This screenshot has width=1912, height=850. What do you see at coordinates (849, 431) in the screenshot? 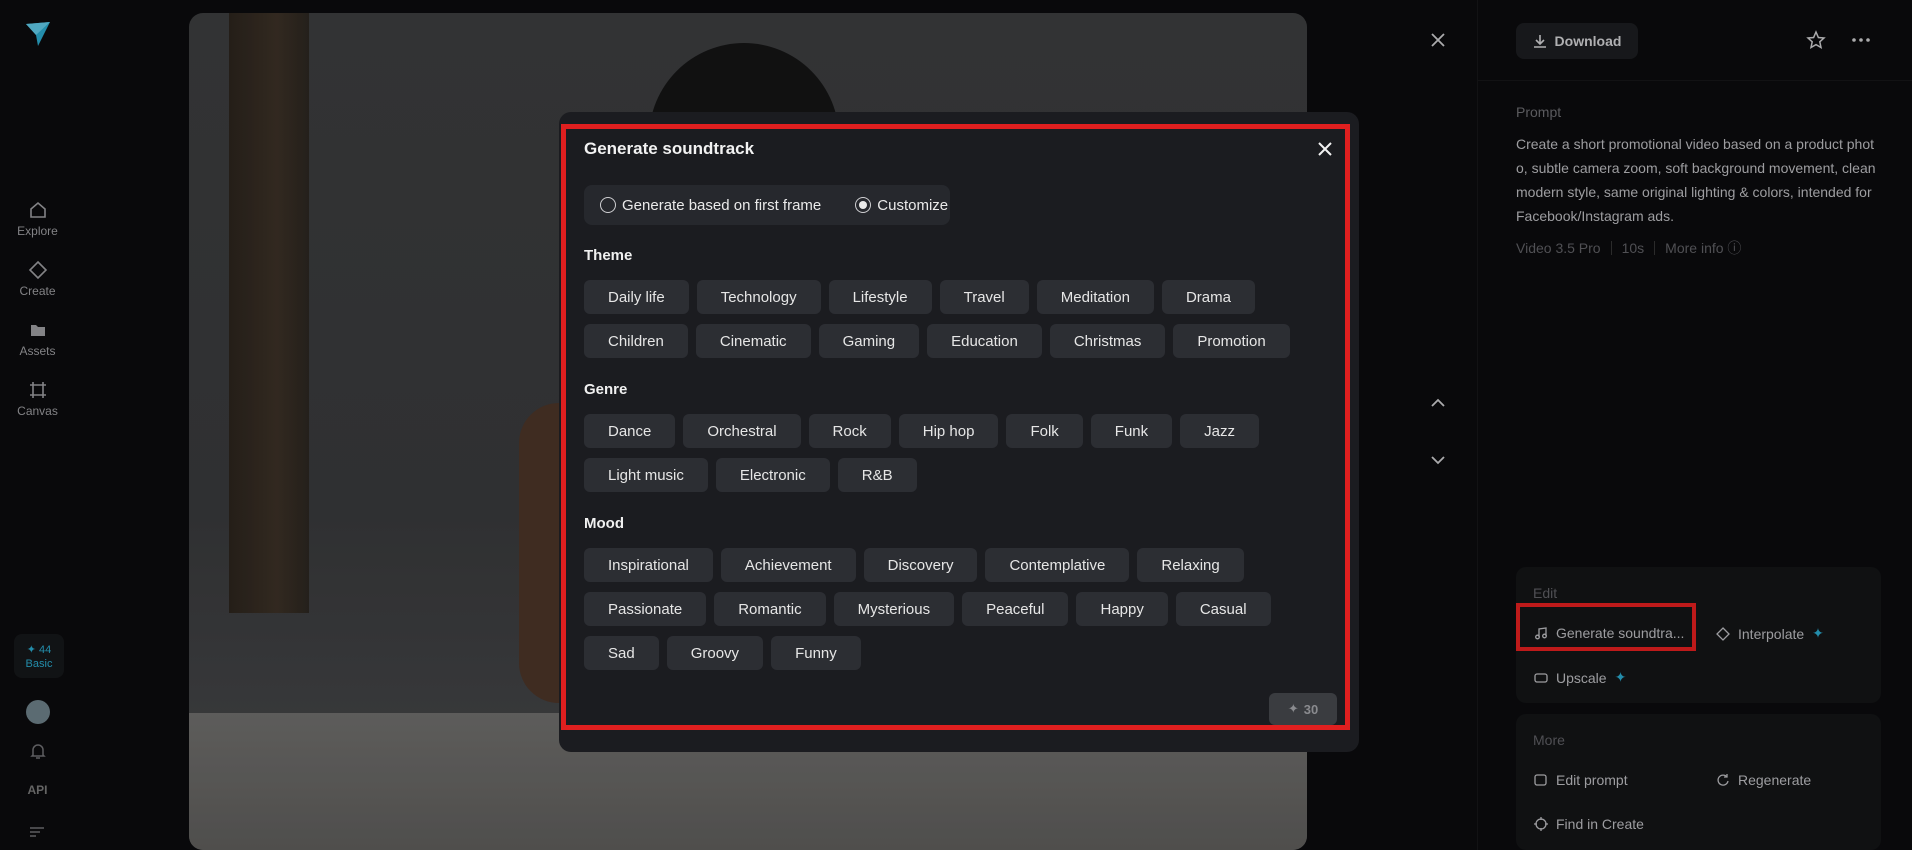
I see `genre-chip: Rock` at bounding box center [849, 431].